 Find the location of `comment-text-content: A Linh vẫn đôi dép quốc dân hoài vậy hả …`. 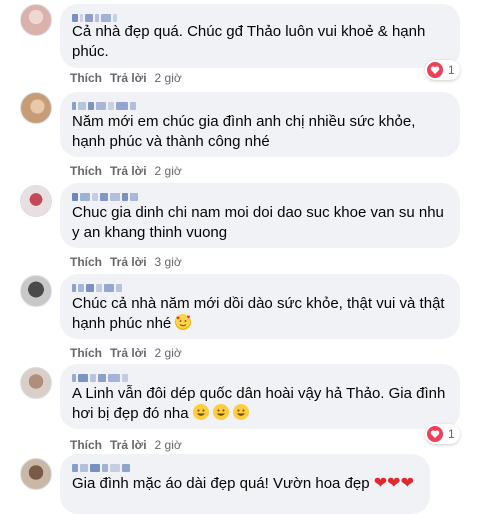

comment-text-content: A Linh vẫn đôi dép quốc dân hoài vậy hả … is located at coordinates (259, 403).